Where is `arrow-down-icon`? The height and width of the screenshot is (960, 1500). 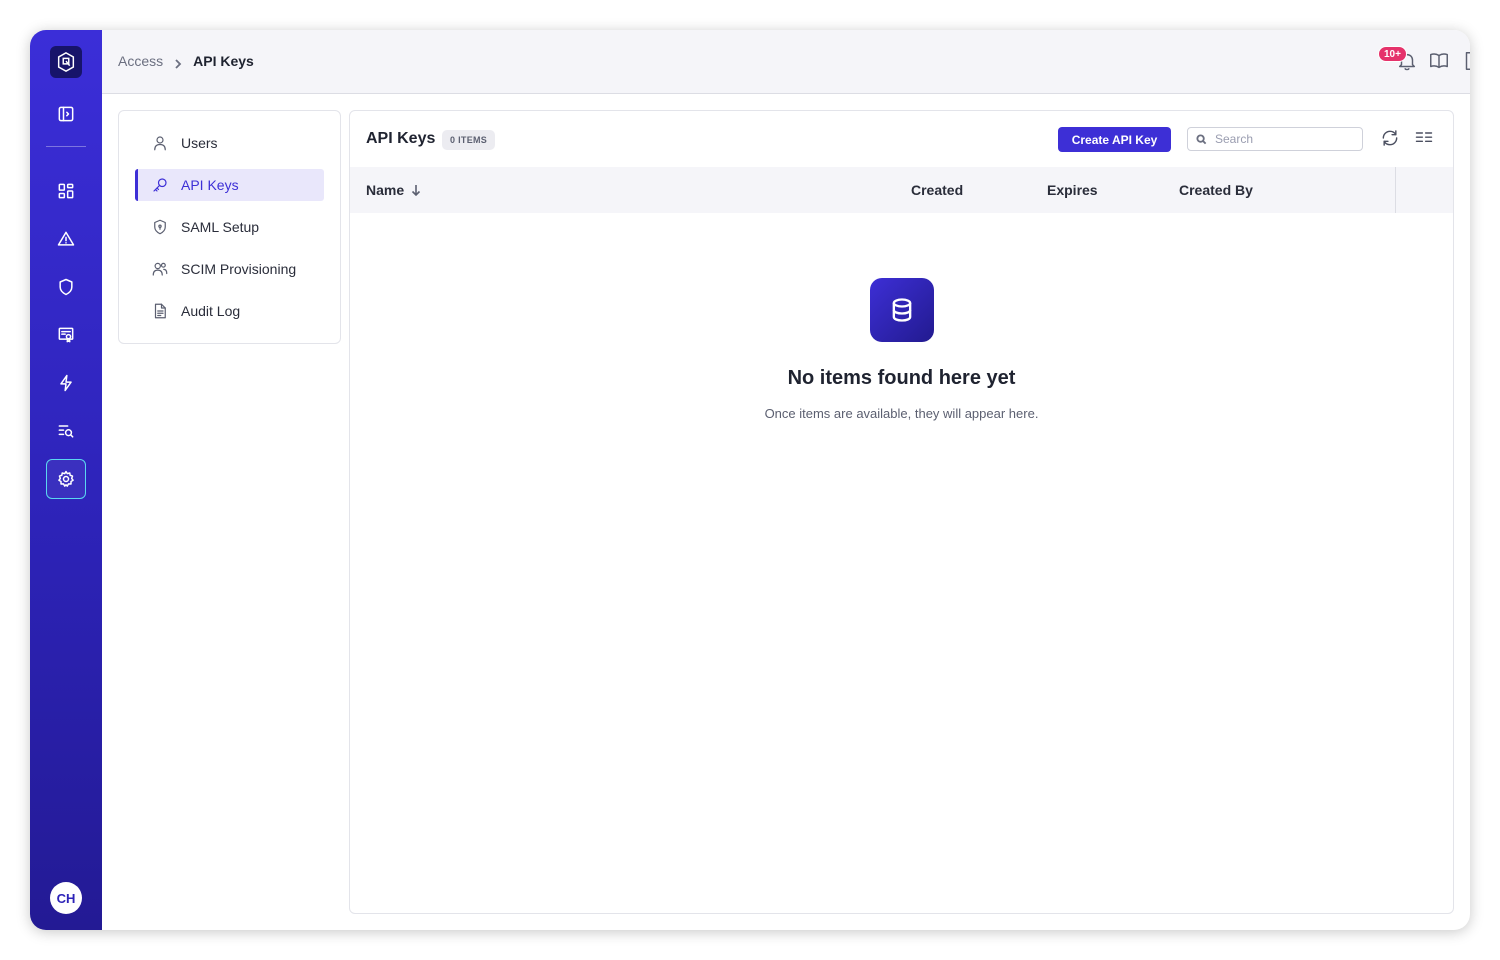 arrow-down-icon is located at coordinates (416, 190).